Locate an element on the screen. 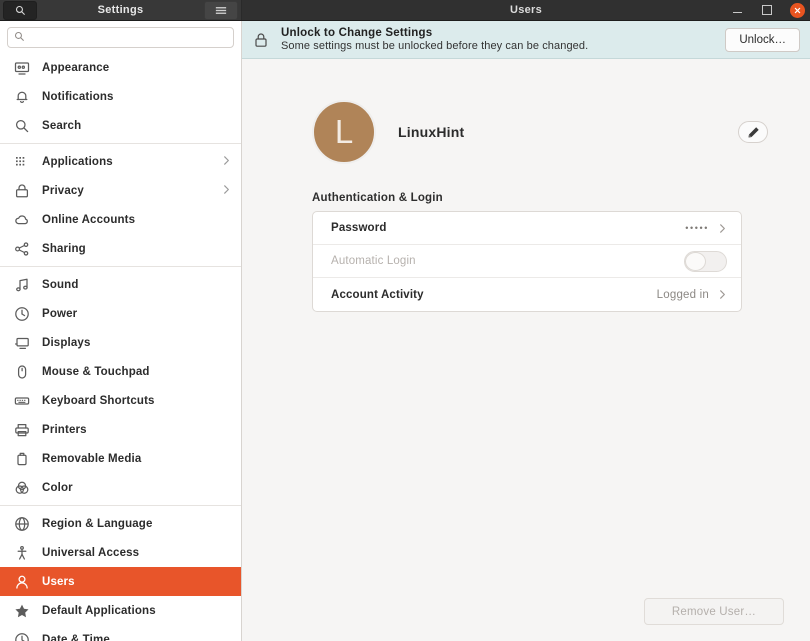 The image size is (810, 641). sidebar-item-label: Search is located at coordinates (62, 125).